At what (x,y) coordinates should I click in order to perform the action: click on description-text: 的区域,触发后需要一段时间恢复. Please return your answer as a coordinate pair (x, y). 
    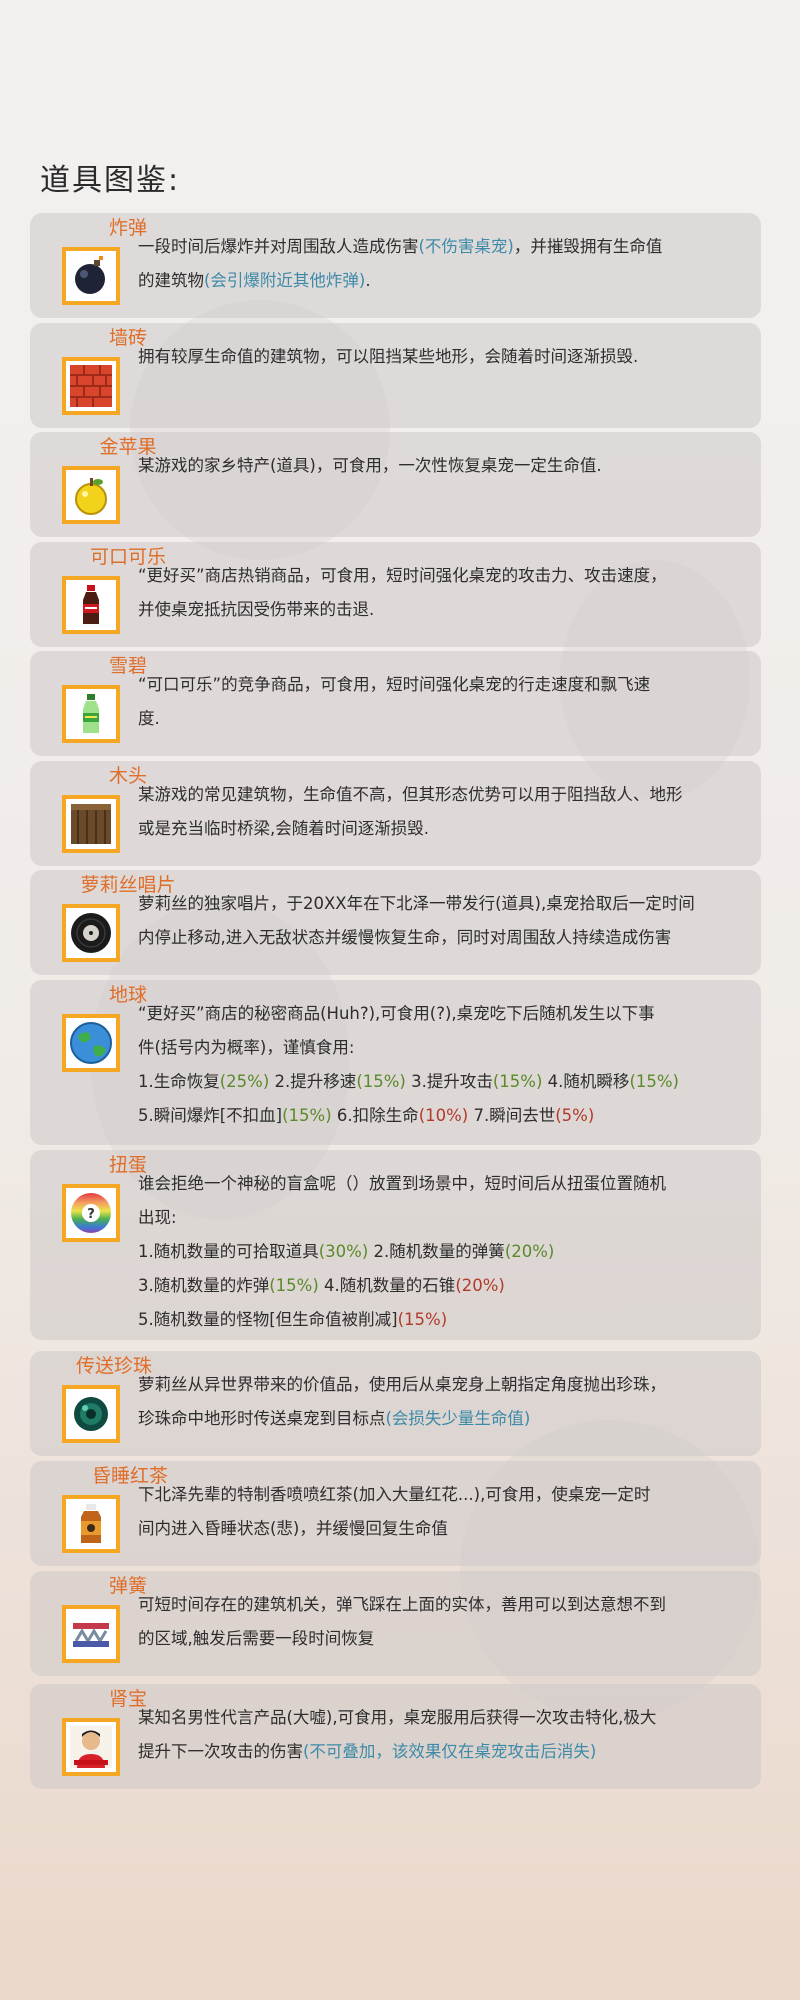
    Looking at the image, I should click on (256, 1638).